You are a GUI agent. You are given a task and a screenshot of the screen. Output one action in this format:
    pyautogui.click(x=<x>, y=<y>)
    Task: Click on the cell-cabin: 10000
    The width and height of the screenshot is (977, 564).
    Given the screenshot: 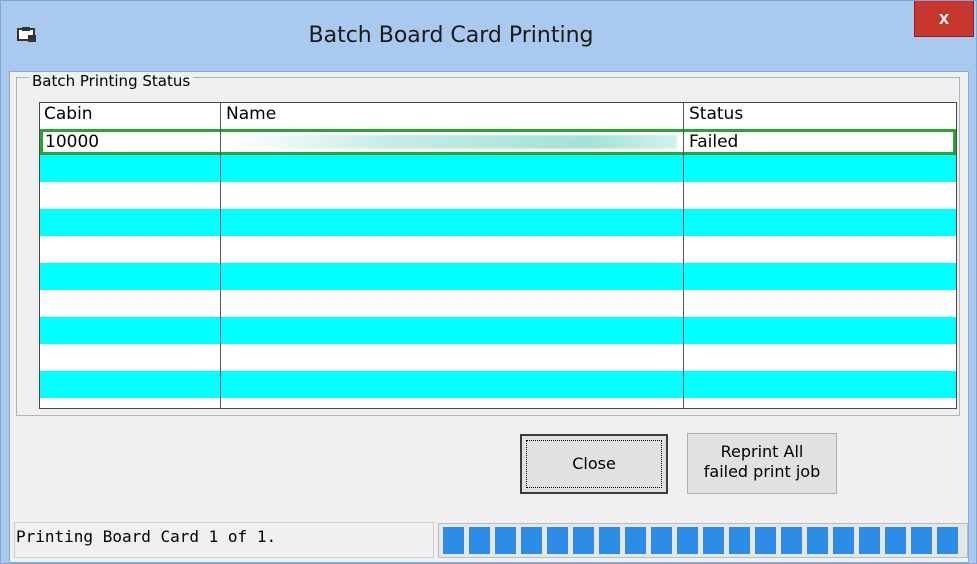 What is the action you would take?
    pyautogui.click(x=72, y=142)
    